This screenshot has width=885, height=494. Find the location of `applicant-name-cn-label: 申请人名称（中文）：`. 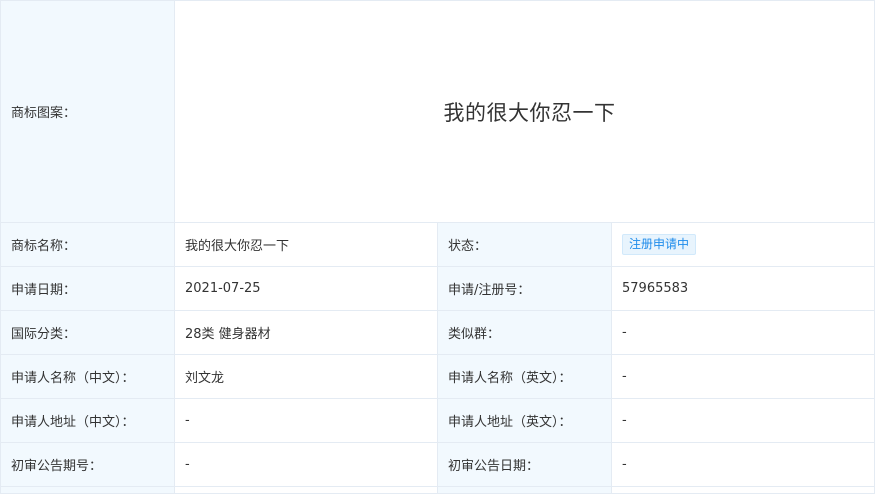

applicant-name-cn-label: 申请人名称（中文）： is located at coordinates (87, 376).